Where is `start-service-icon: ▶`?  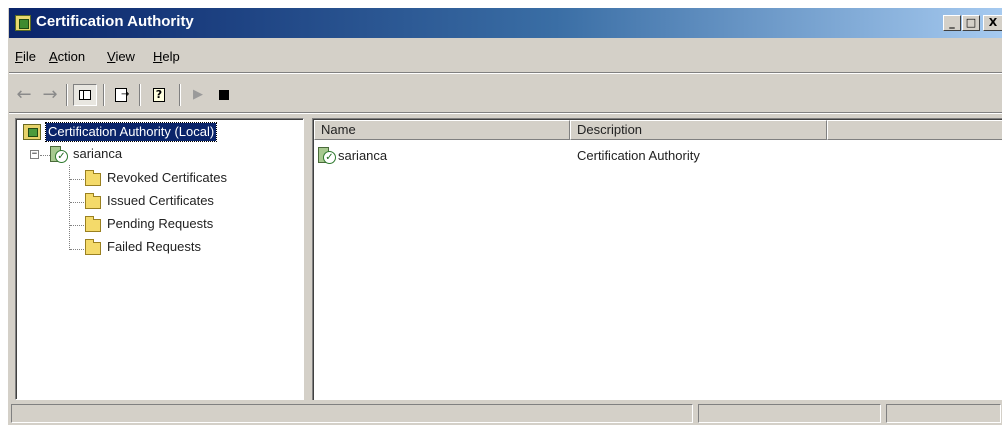
start-service-icon: ▶ is located at coordinates (198, 95).